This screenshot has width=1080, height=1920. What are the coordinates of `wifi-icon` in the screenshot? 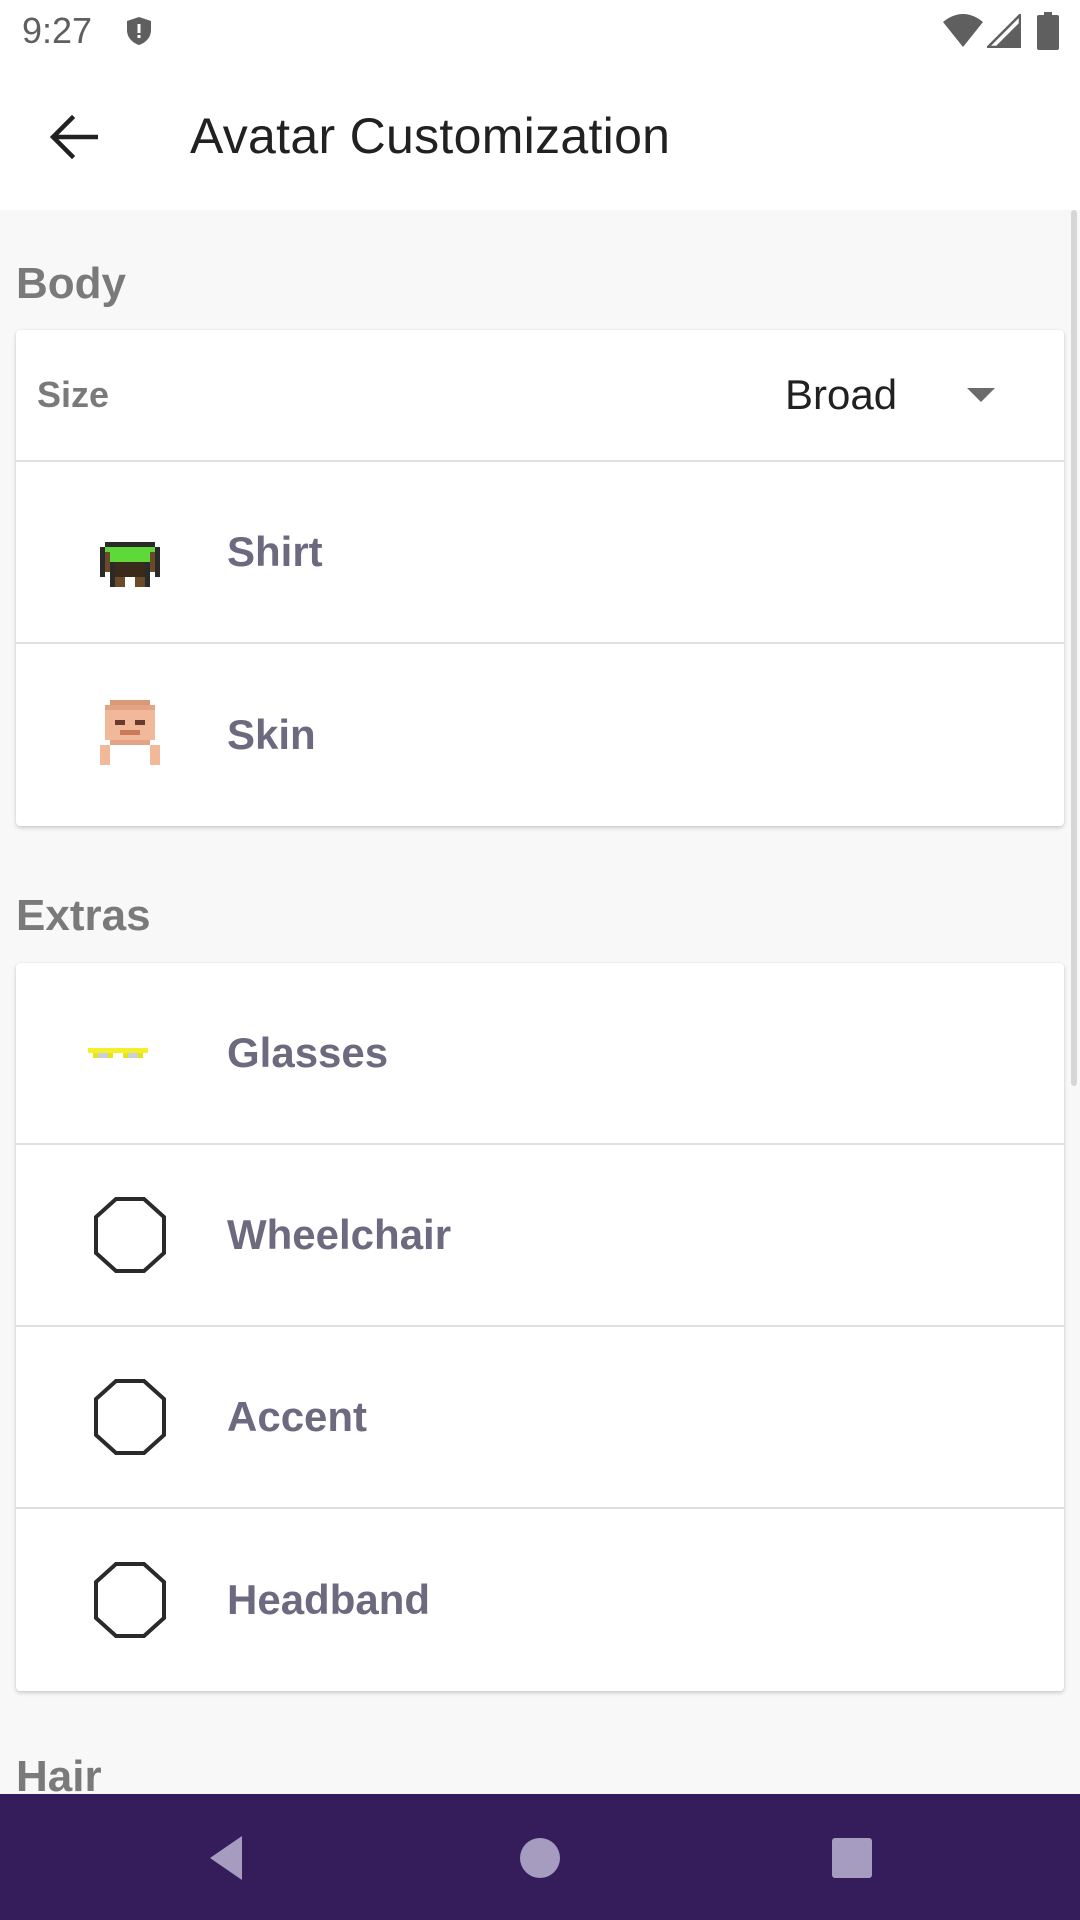 It's located at (963, 30).